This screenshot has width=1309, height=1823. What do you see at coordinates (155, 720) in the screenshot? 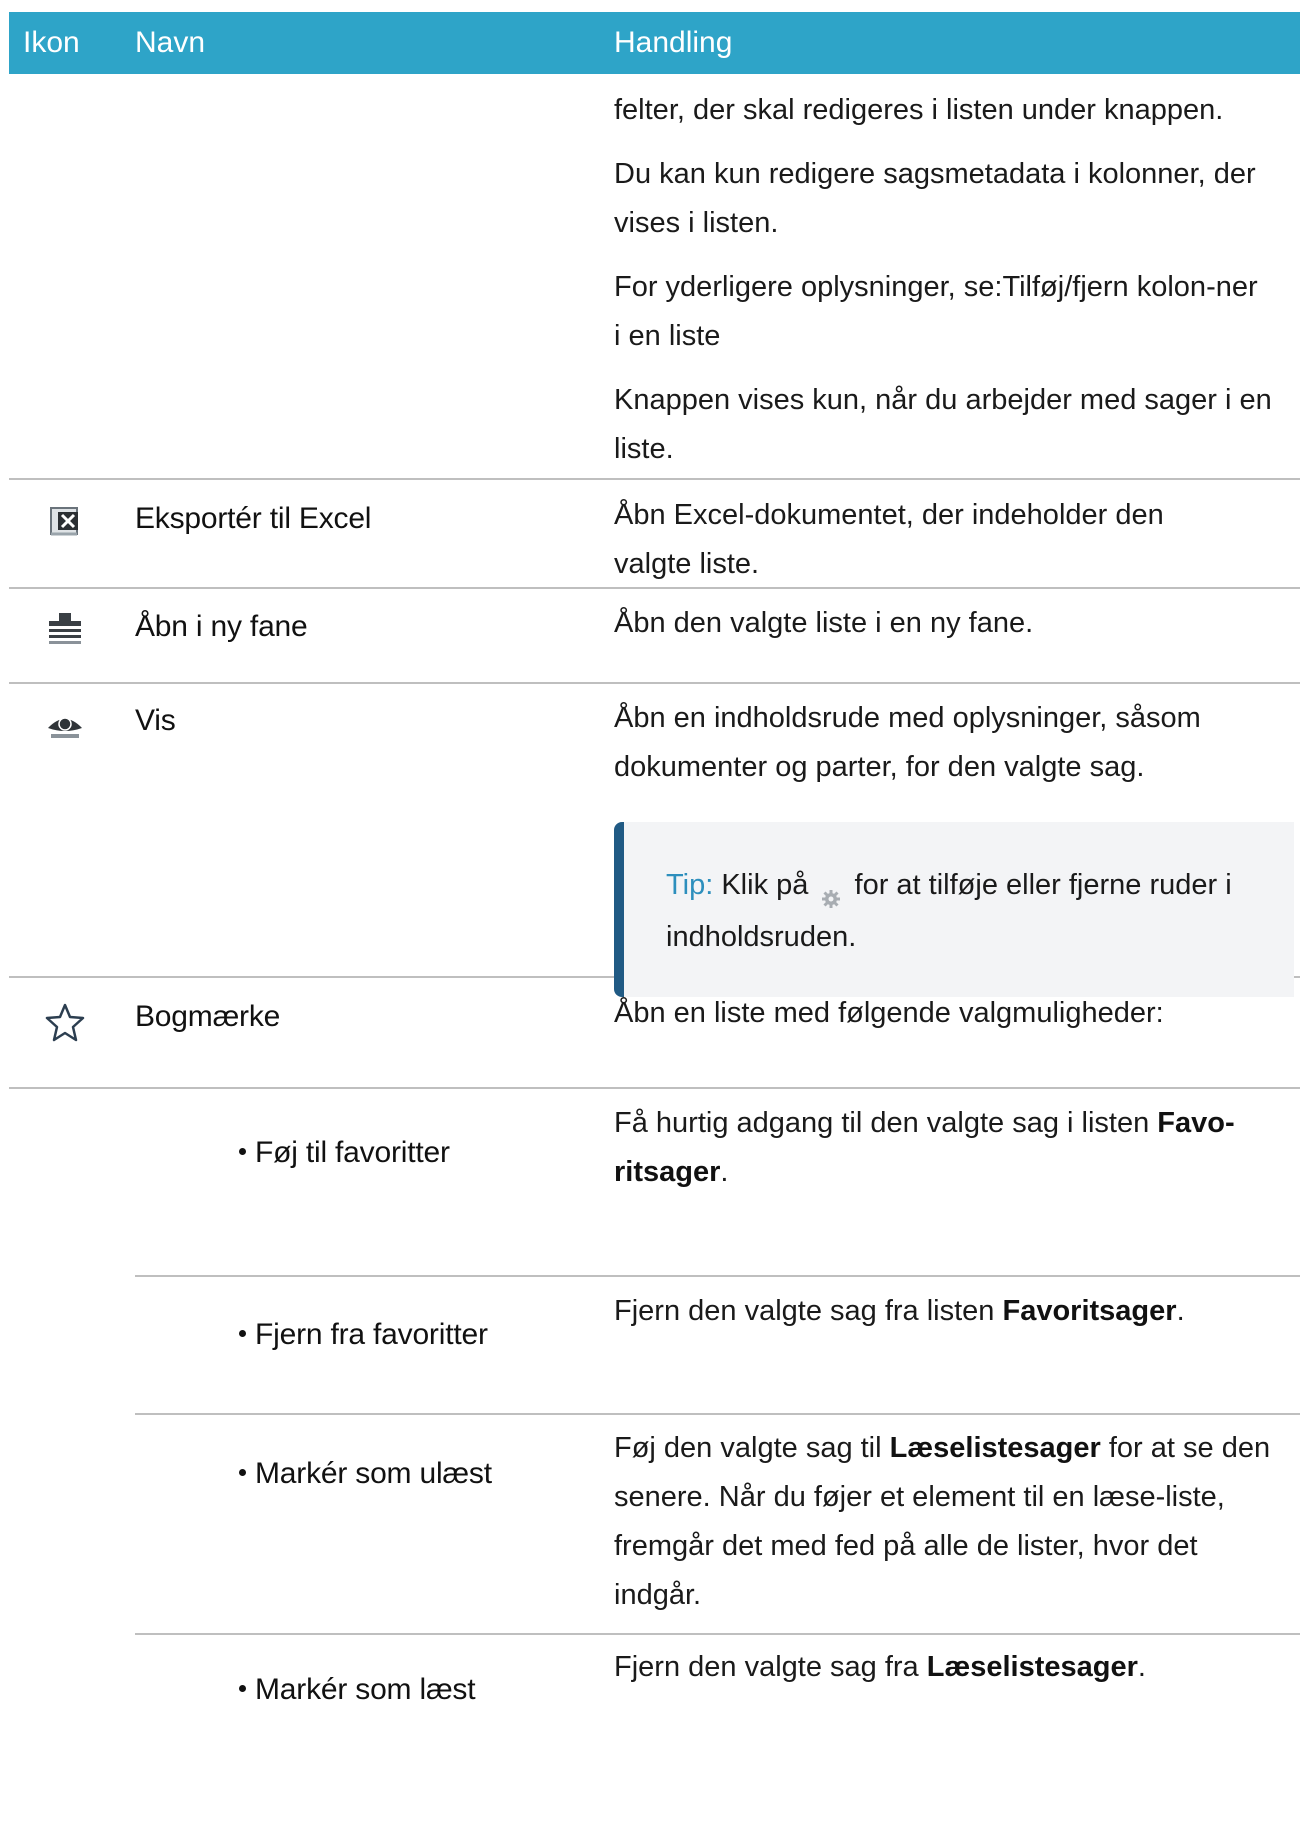
I see `row-name: Vis` at bounding box center [155, 720].